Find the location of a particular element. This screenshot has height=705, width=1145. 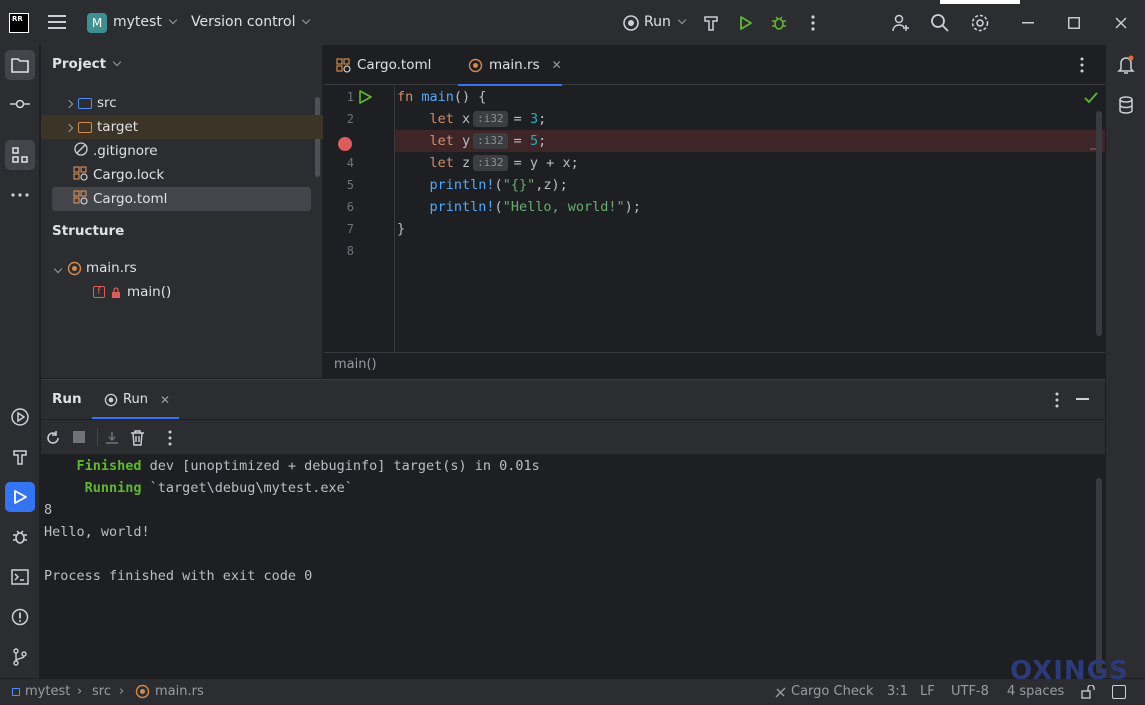

line-separator: LF is located at coordinates (927, 691).